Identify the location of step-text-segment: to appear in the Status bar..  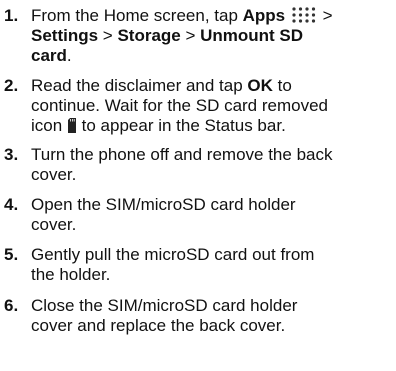
(181, 125).